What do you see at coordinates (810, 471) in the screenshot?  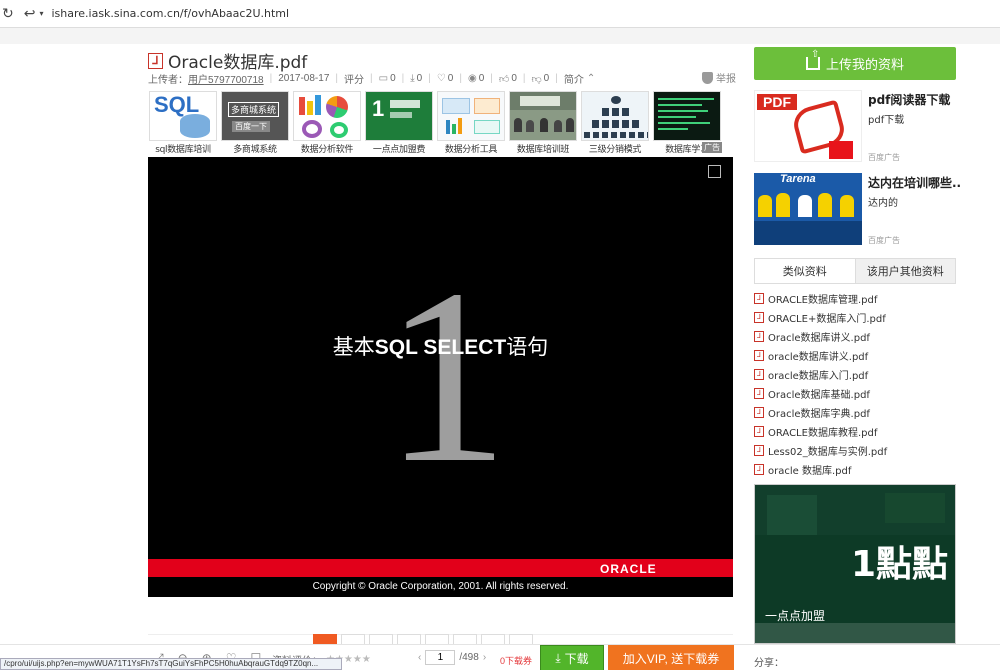 I see `list-item-label: oracle 数据库.pdf` at bounding box center [810, 471].